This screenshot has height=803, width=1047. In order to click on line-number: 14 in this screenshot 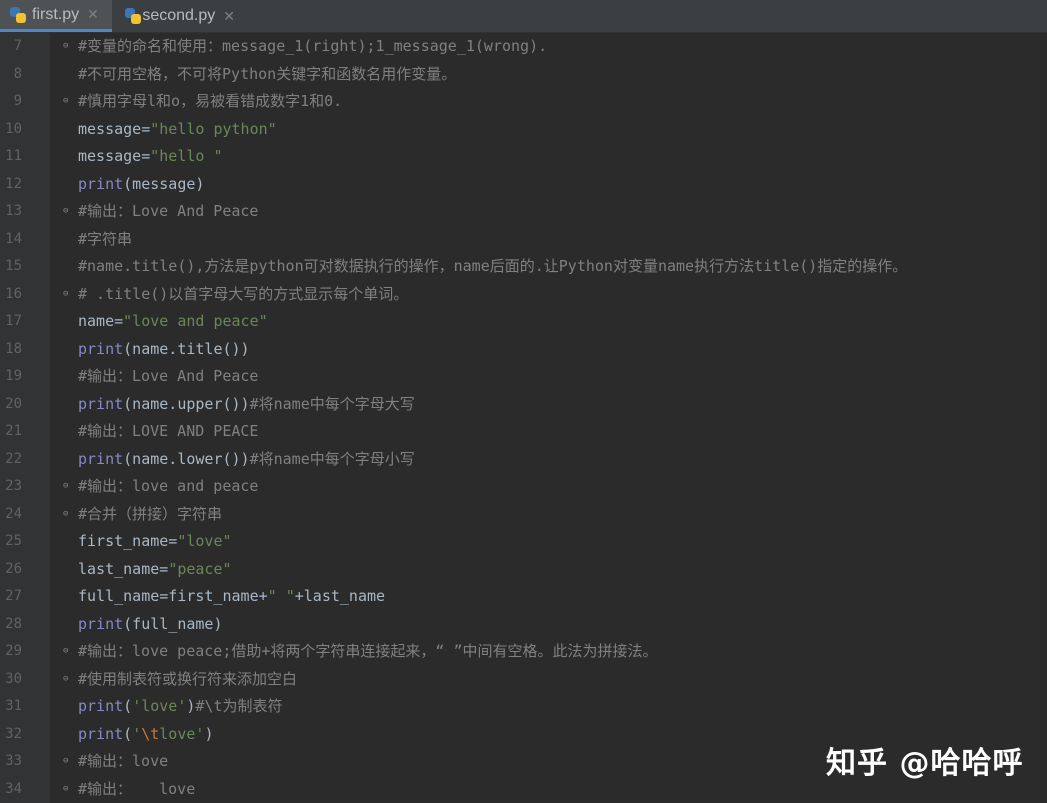, I will do `click(13, 238)`.